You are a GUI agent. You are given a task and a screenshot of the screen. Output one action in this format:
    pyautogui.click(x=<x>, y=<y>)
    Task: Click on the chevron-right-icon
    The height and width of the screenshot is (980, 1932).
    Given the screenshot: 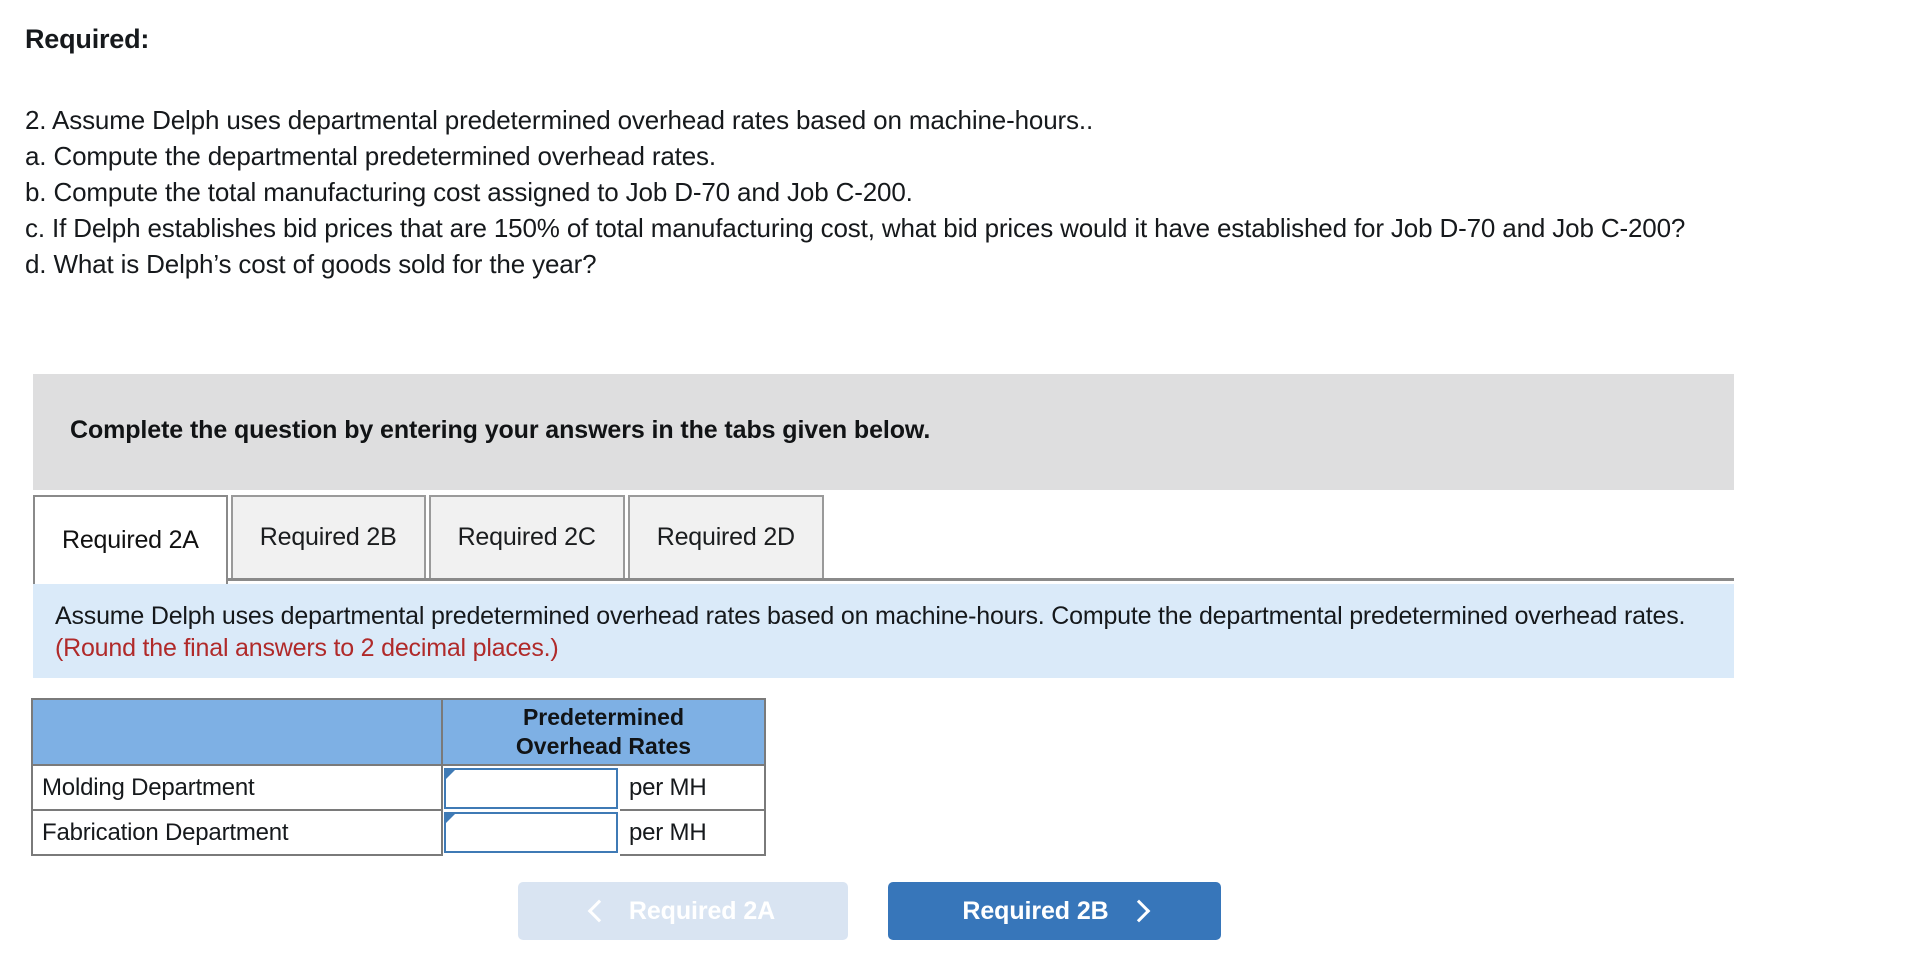 What is the action you would take?
    pyautogui.click(x=1138, y=911)
    